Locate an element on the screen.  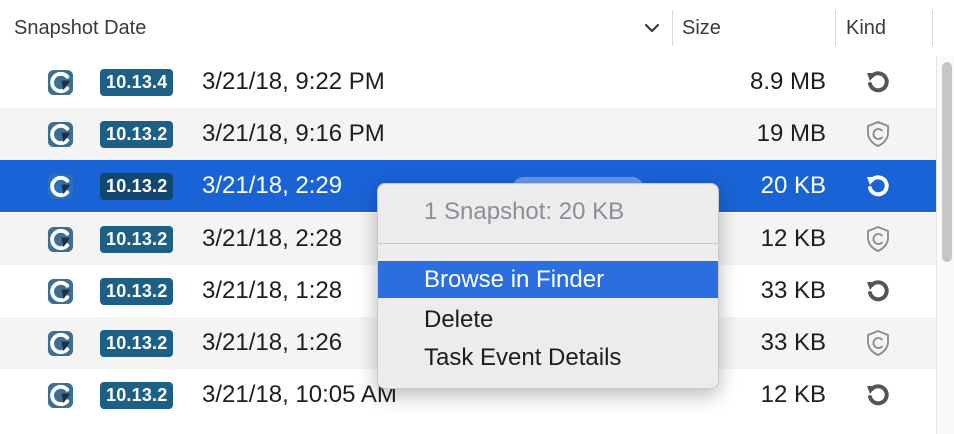
scrollbar-thumb is located at coordinates (947, 162).